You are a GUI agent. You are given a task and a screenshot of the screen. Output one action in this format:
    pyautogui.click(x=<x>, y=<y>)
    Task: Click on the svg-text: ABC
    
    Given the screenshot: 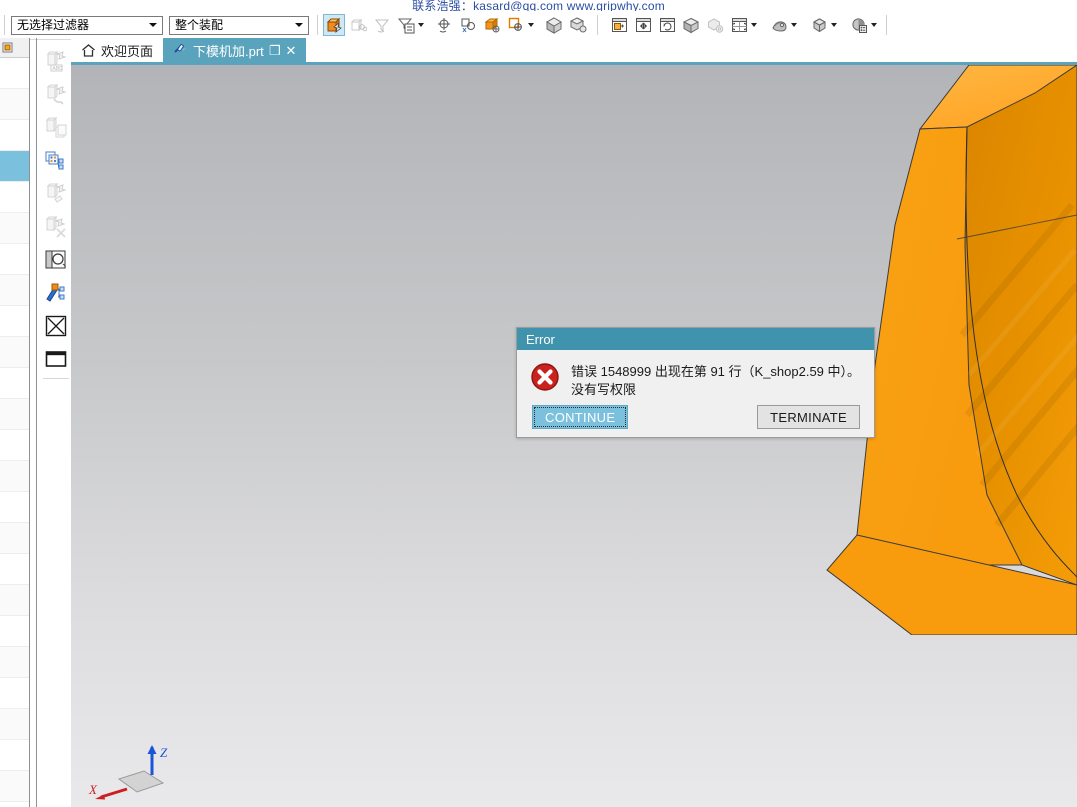 What is the action you would take?
    pyautogui.click(x=57, y=68)
    